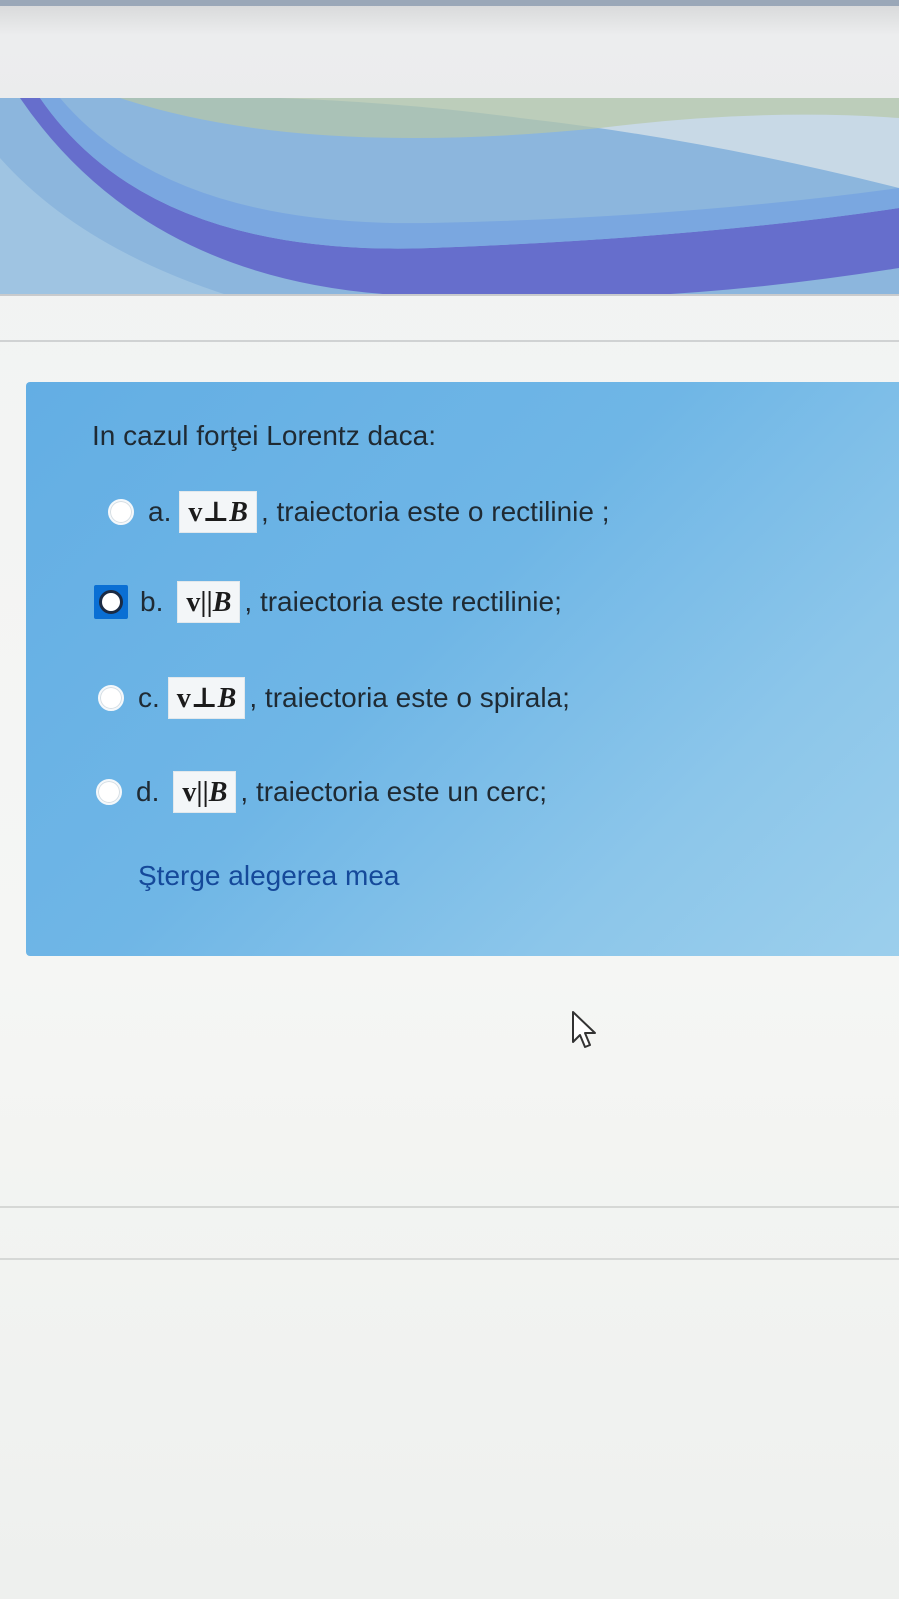  What do you see at coordinates (152, 601) in the screenshot?
I see `option-letter: b.` at bounding box center [152, 601].